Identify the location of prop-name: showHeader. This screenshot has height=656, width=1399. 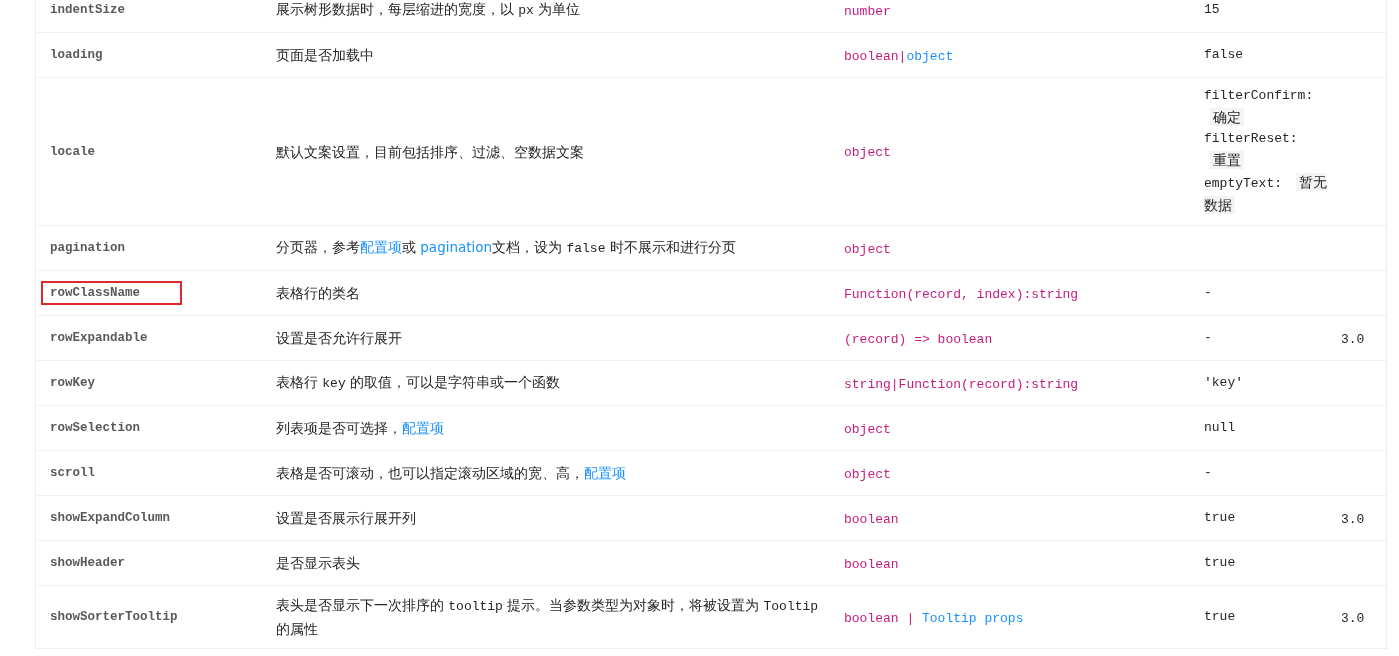
(87, 563).